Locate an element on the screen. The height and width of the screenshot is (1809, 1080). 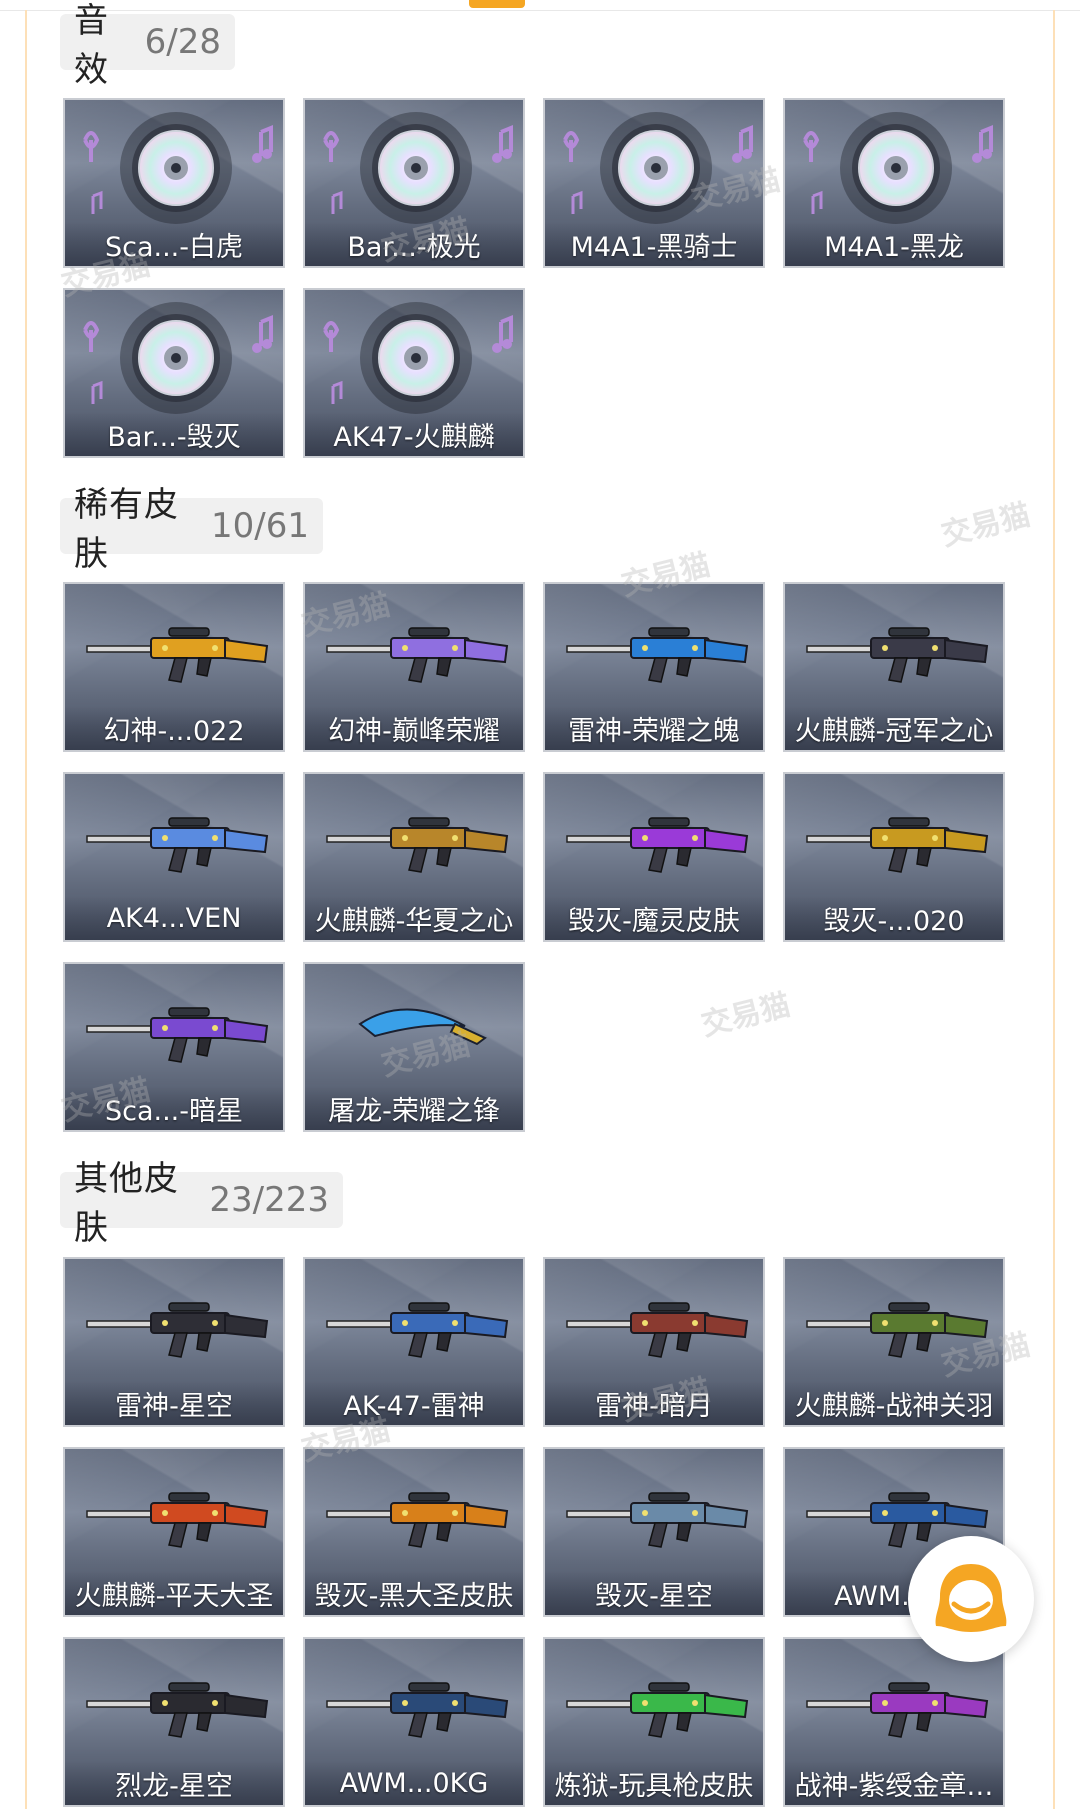
card-label: Sca...-暗星 is located at coordinates (174, 1108).